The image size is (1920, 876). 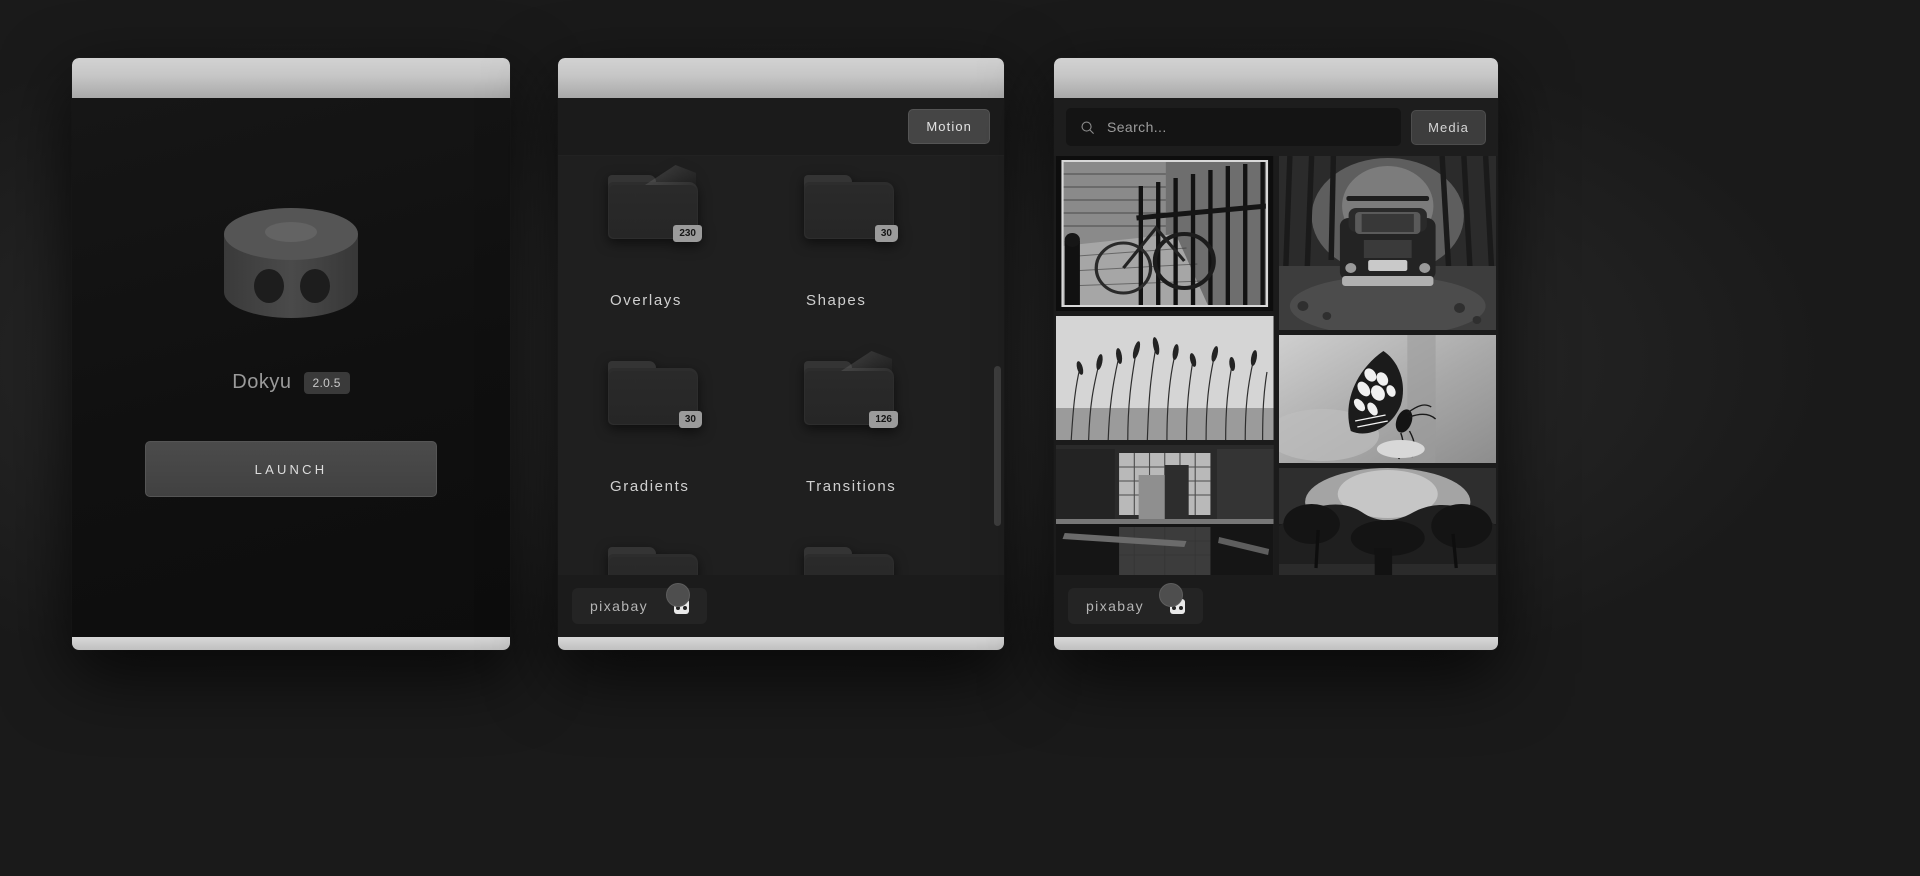 What do you see at coordinates (1165, 510) in the screenshot?
I see `abandoned-flooded-hall-photo` at bounding box center [1165, 510].